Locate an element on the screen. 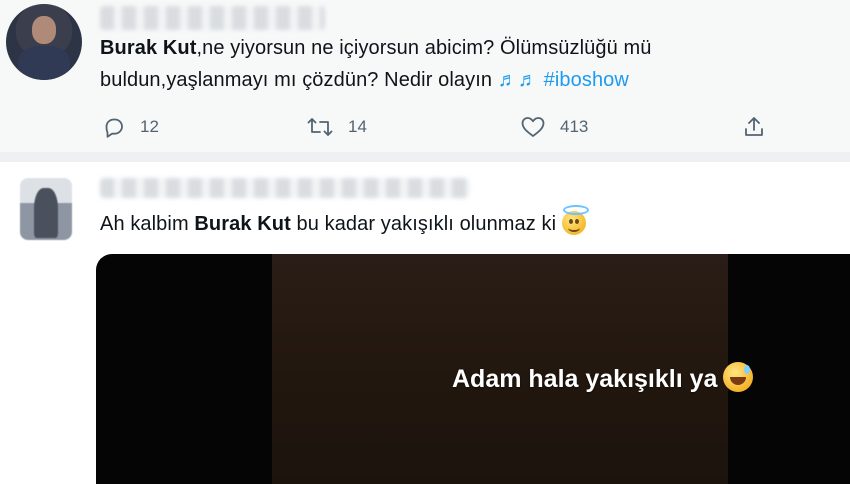  hashtag-link: #iboshow is located at coordinates (586, 80).